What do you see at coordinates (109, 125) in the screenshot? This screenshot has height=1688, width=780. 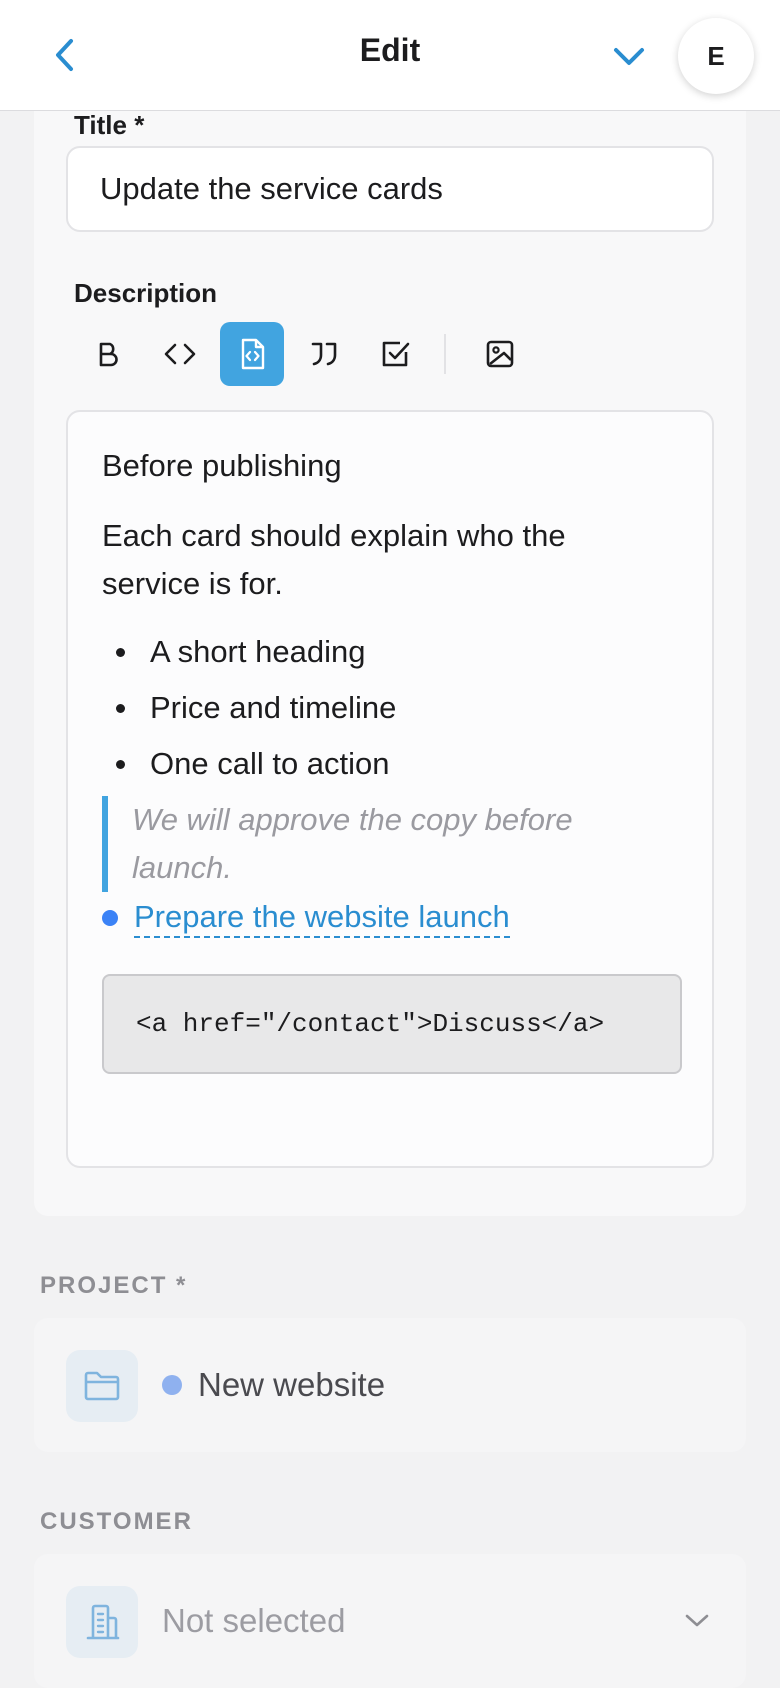 I see `title-label: Title *` at bounding box center [109, 125].